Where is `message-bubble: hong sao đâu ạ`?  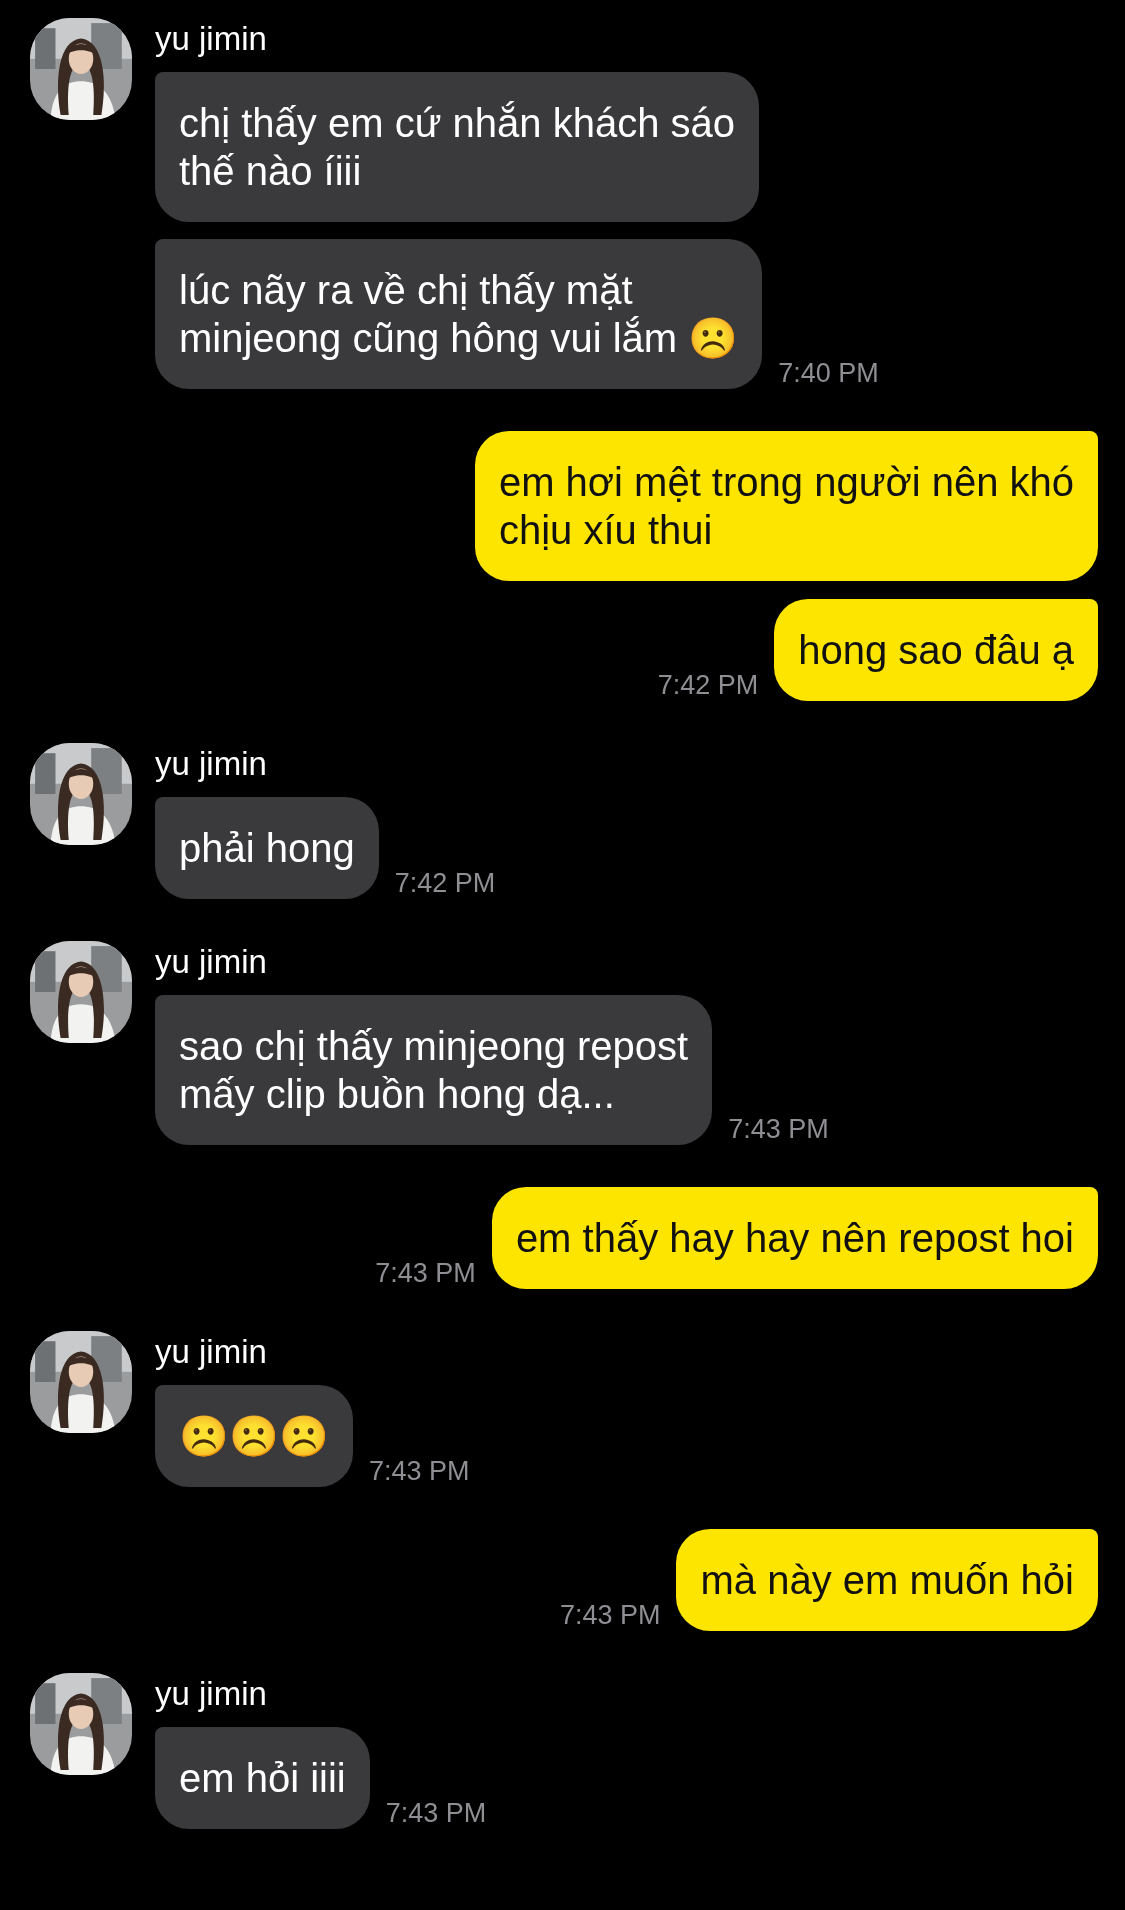 message-bubble: hong sao đâu ạ is located at coordinates (936, 650).